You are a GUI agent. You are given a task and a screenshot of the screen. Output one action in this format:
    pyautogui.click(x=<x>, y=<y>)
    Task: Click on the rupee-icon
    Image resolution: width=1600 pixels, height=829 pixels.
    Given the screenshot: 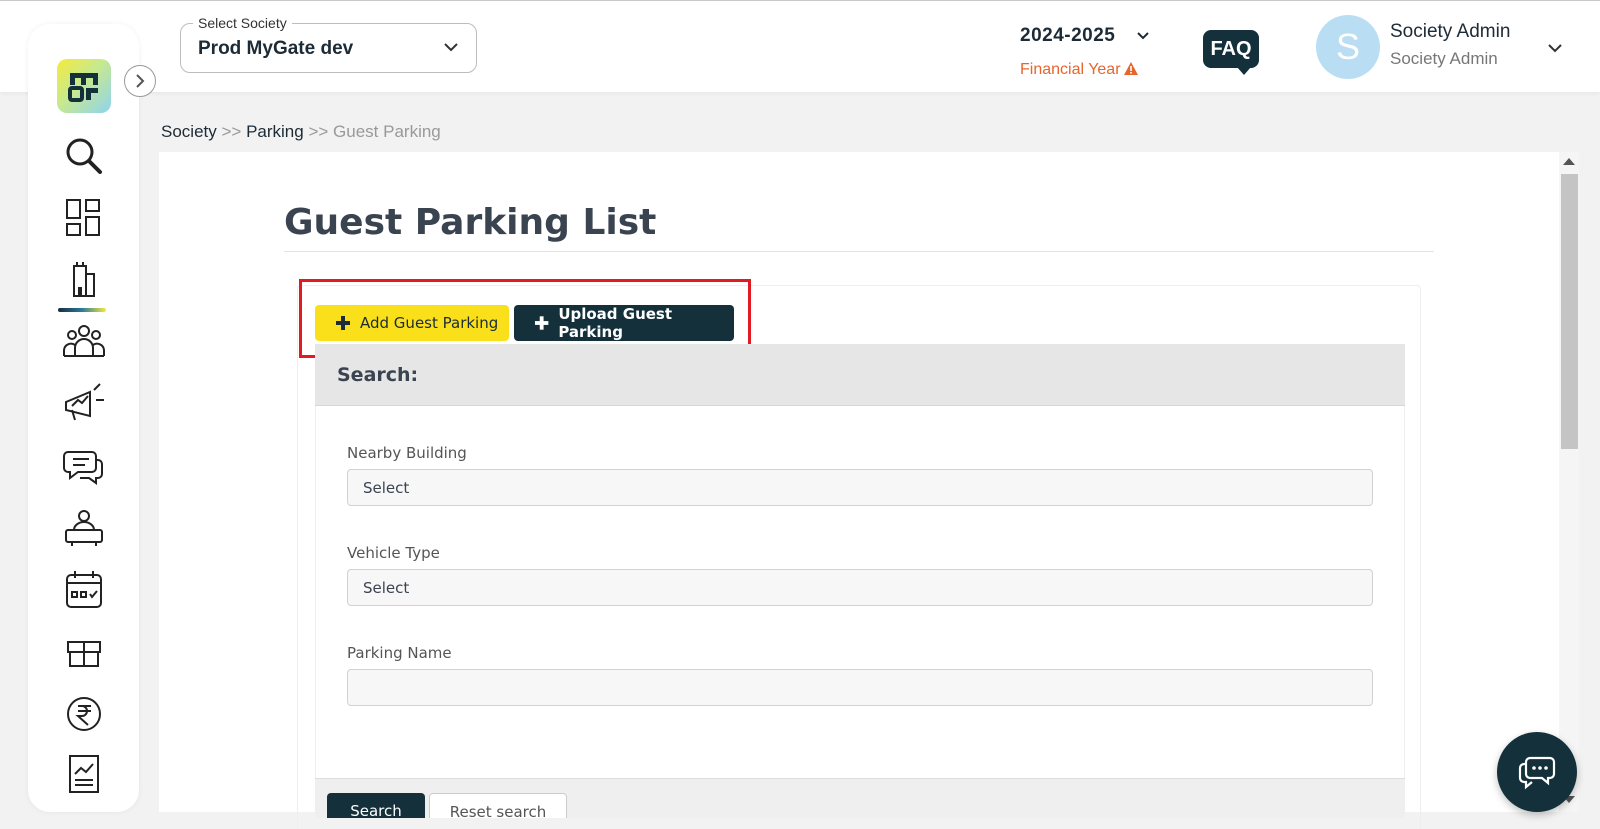 What is the action you would take?
    pyautogui.click(x=84, y=714)
    